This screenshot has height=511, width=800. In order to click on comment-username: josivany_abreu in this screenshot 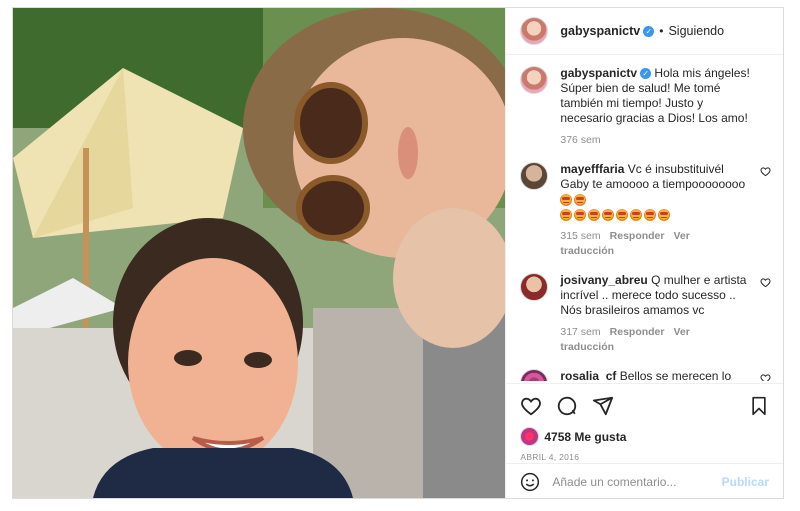, I will do `click(603, 280)`.